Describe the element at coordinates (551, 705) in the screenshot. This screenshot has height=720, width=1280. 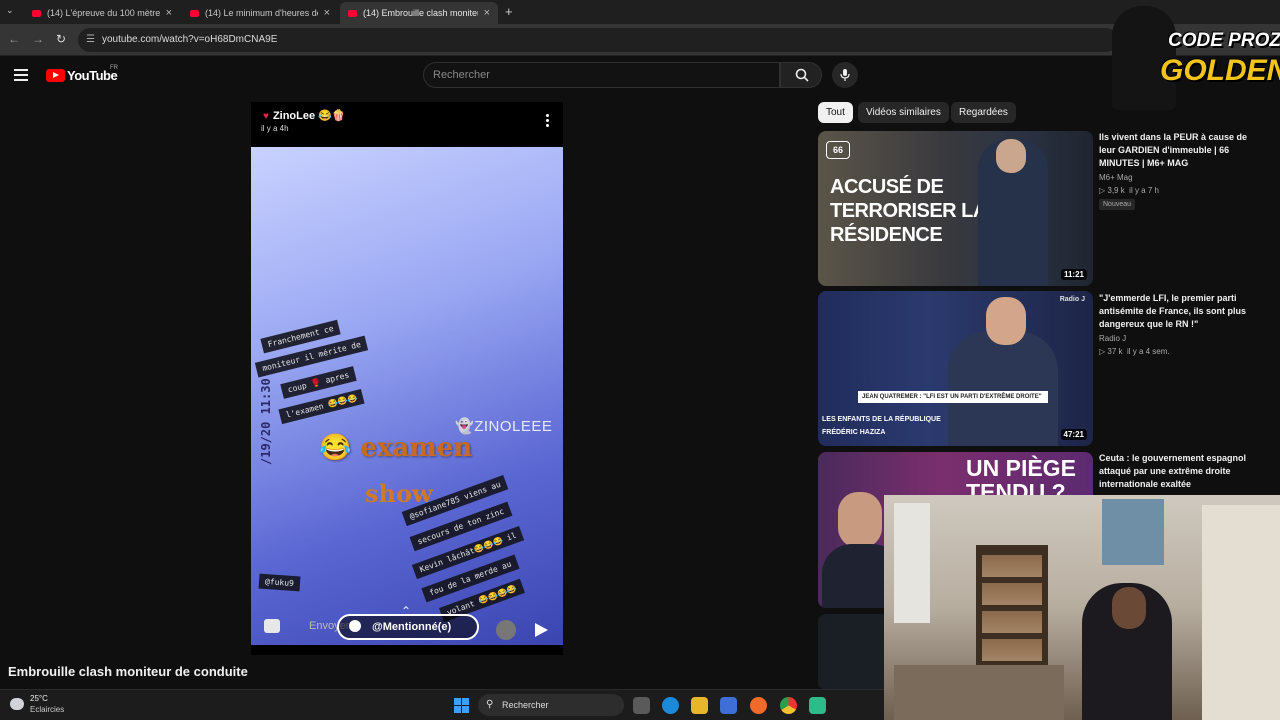
I see `taskbar-search: ⚲ Rechercher` at that location.